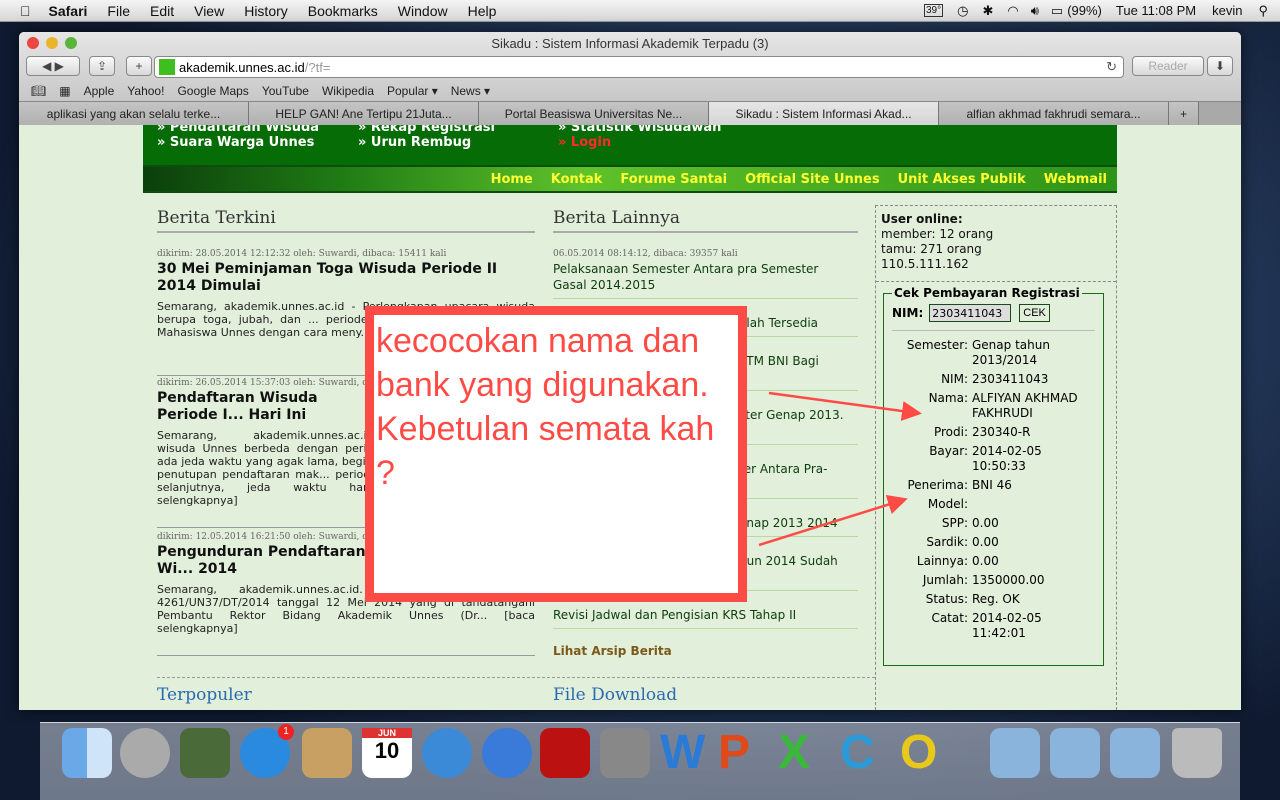  Describe the element at coordinates (1012, 11) in the screenshot. I see `wifi-icon: ◠` at that location.